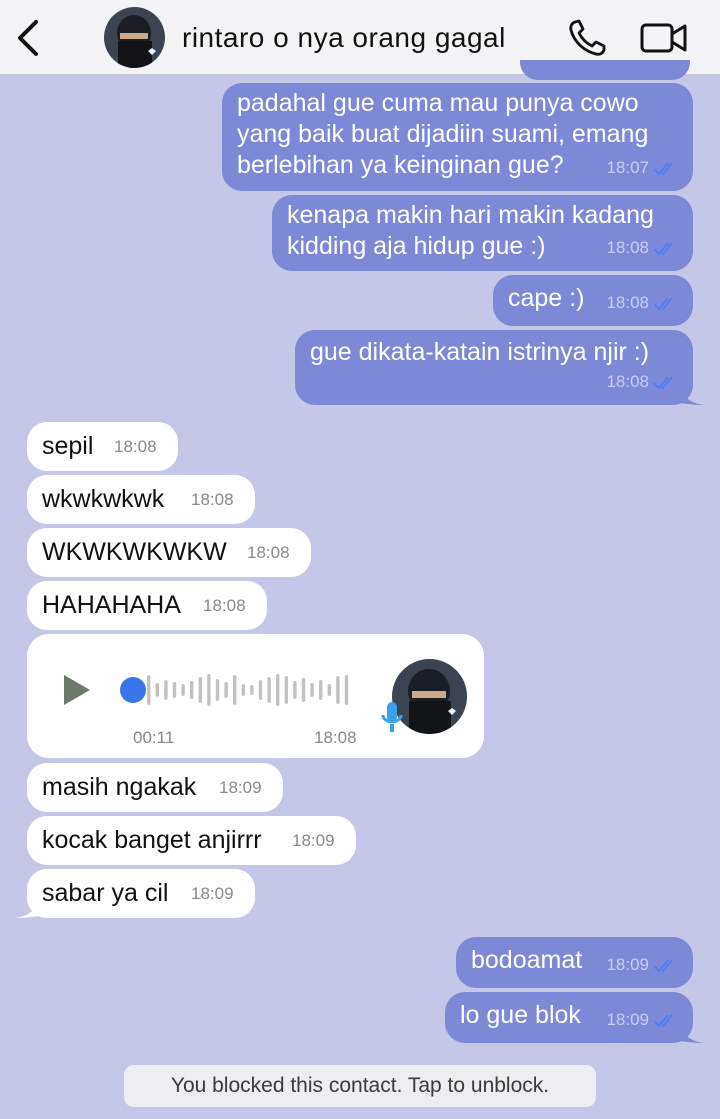 This screenshot has width=720, height=1119. What do you see at coordinates (103, 499) in the screenshot?
I see `message-text: wkwkwkwk` at bounding box center [103, 499].